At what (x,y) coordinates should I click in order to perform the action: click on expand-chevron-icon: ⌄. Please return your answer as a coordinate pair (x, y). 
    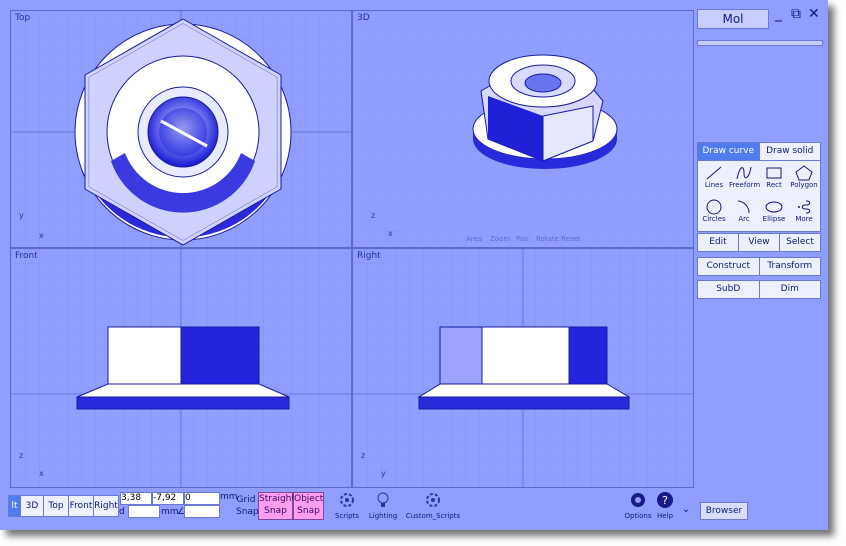
    Looking at the image, I should click on (686, 509).